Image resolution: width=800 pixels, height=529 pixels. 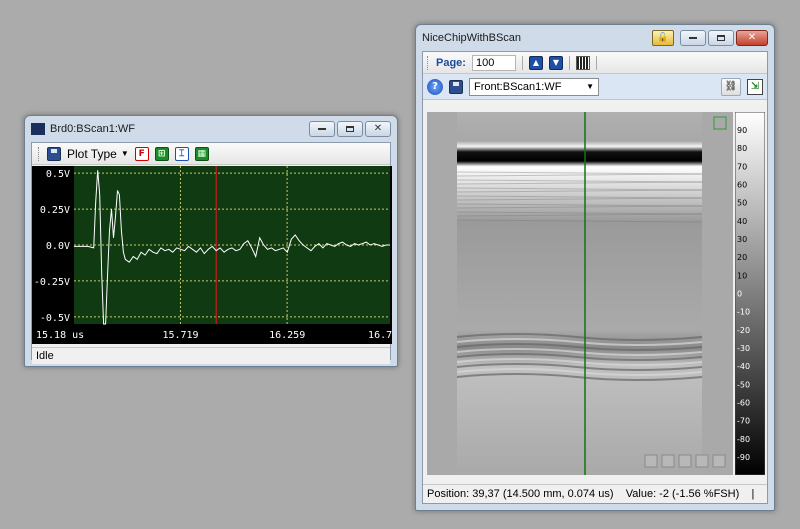 I want to click on page-toolbar: Page: 100, so click(x=595, y=63).